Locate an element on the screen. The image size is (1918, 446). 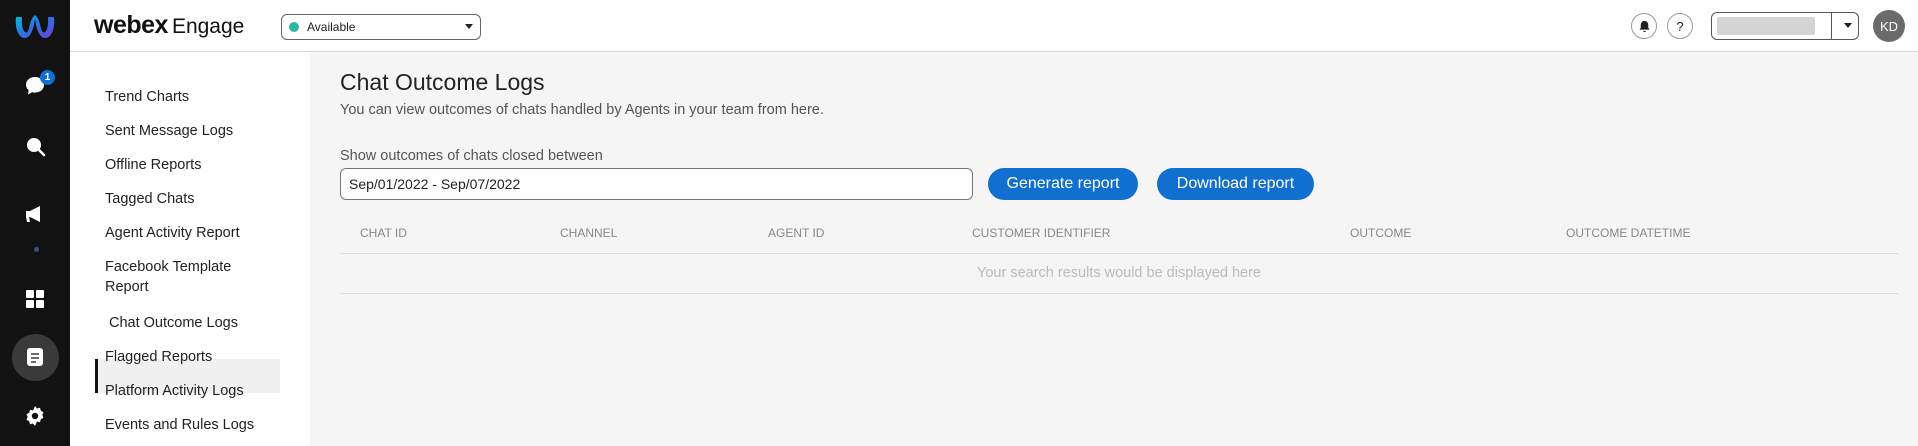
subnav-item-chat-outcome-logs: Chat Outcome Logs is located at coordinates (199, 323).